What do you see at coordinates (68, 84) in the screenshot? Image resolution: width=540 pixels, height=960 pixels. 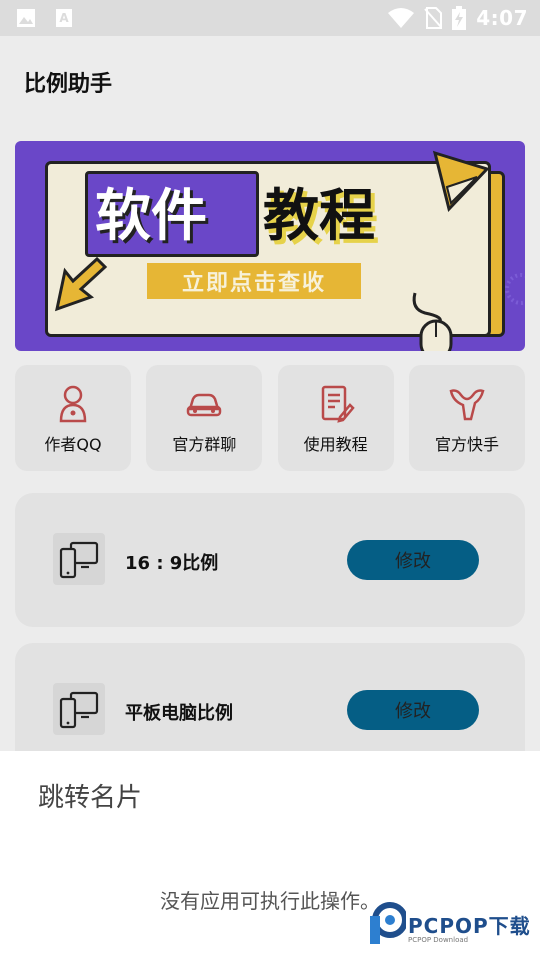 I see `page-title: 比例助手` at bounding box center [68, 84].